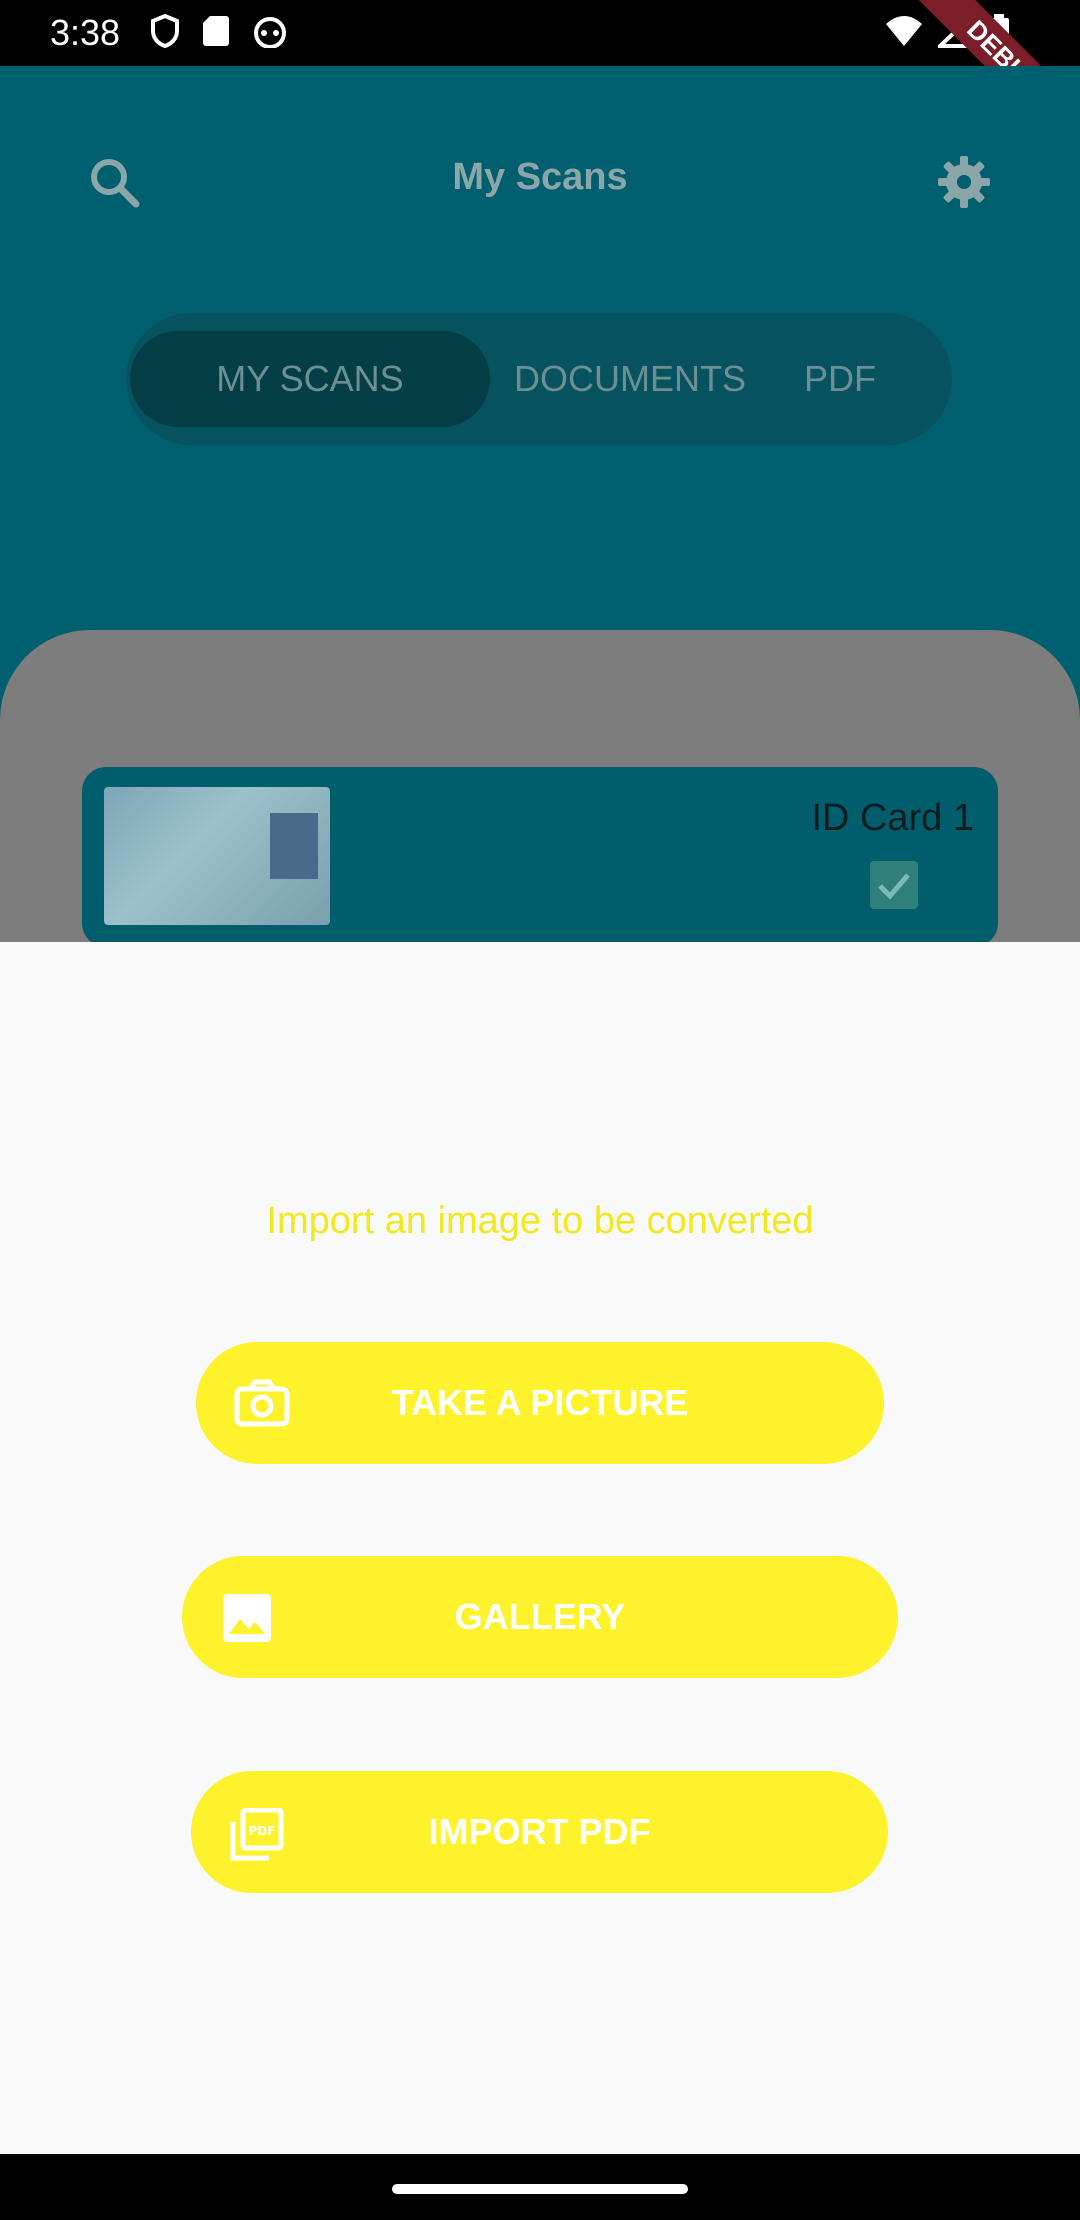 Image resolution: width=1080 pixels, height=2220 pixels. Describe the element at coordinates (894, 885) in the screenshot. I see `scan-checkbox` at that location.